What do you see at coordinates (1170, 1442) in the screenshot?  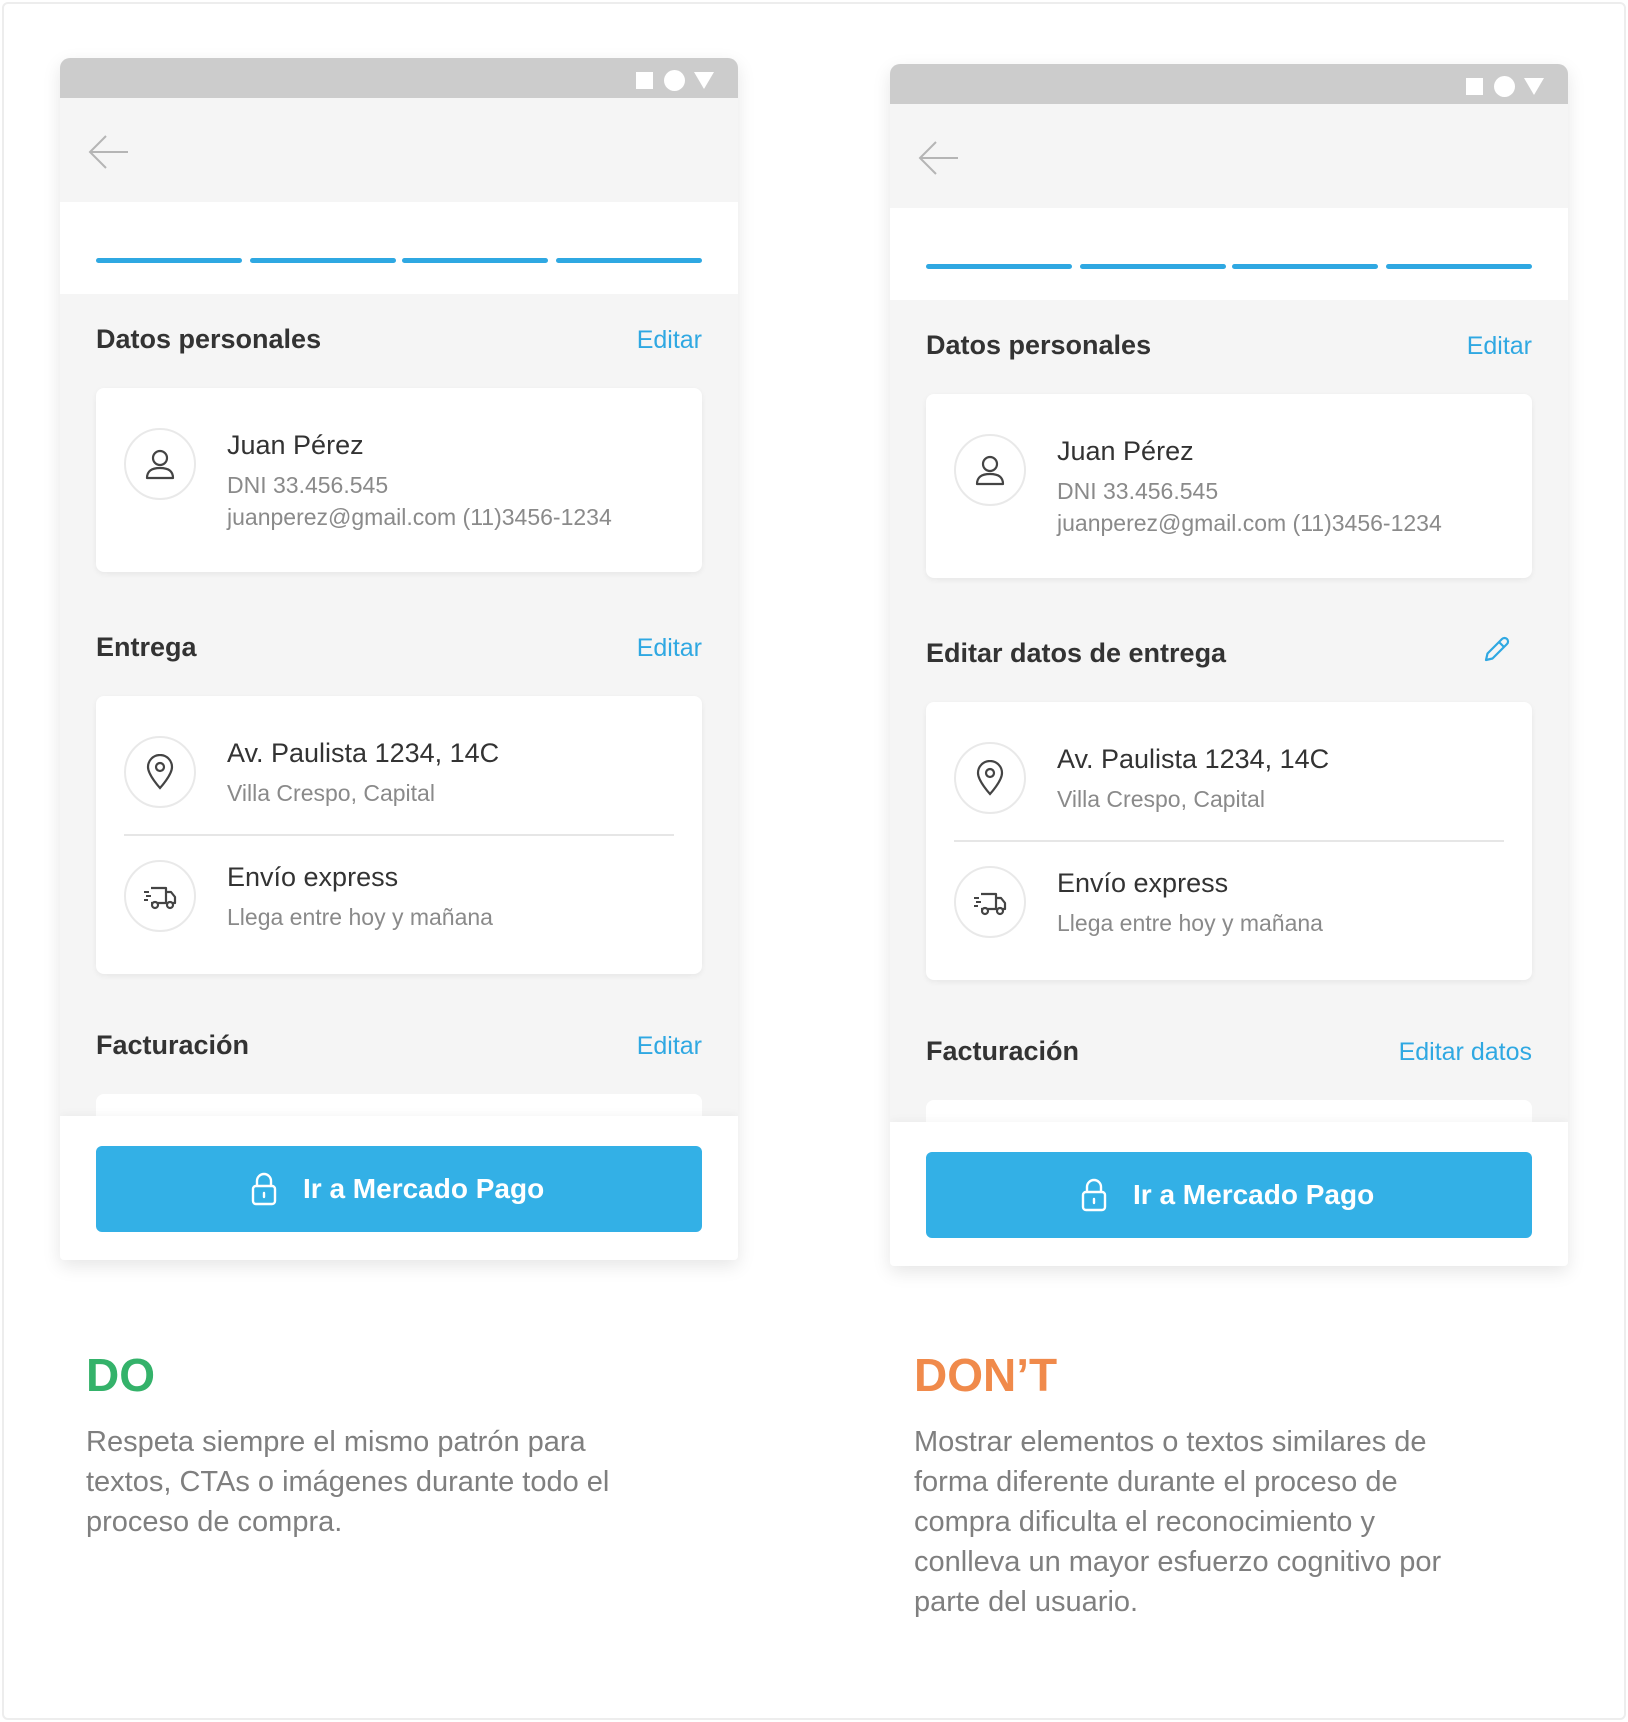 I see `dont-description-line: Mostrar elementos o textos similares de` at bounding box center [1170, 1442].